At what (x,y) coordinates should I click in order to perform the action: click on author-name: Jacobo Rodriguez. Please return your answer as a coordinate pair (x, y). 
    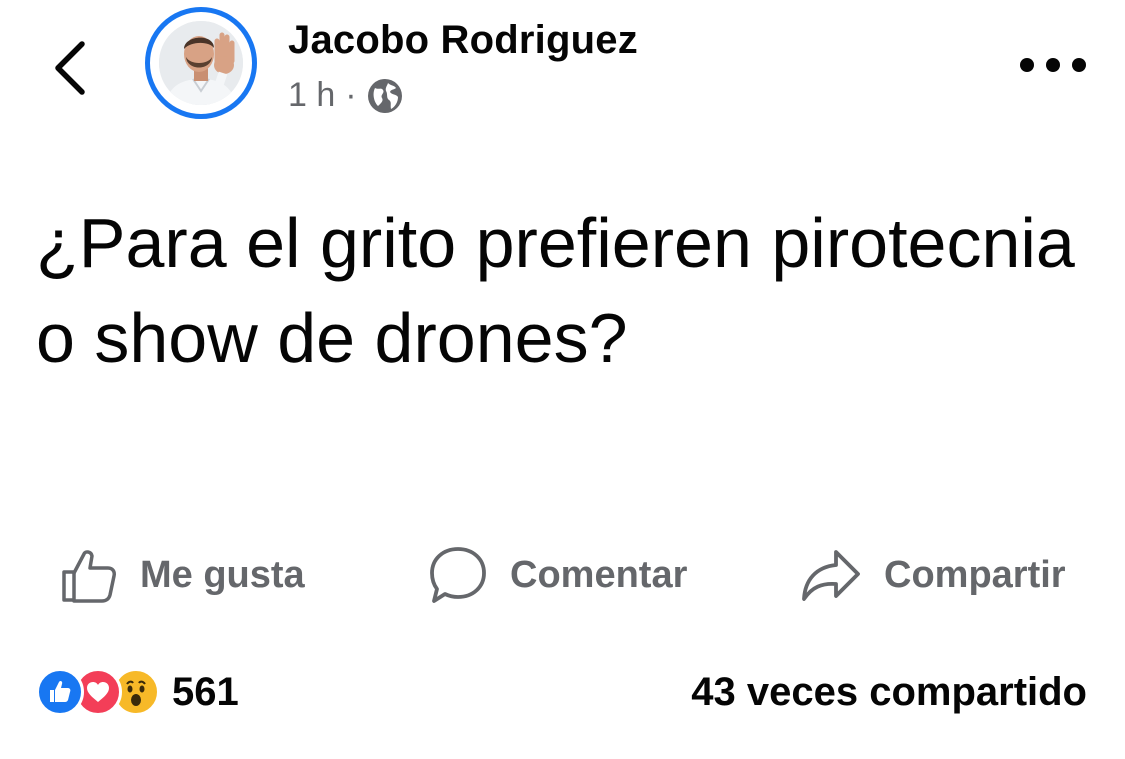
    Looking at the image, I should click on (463, 40).